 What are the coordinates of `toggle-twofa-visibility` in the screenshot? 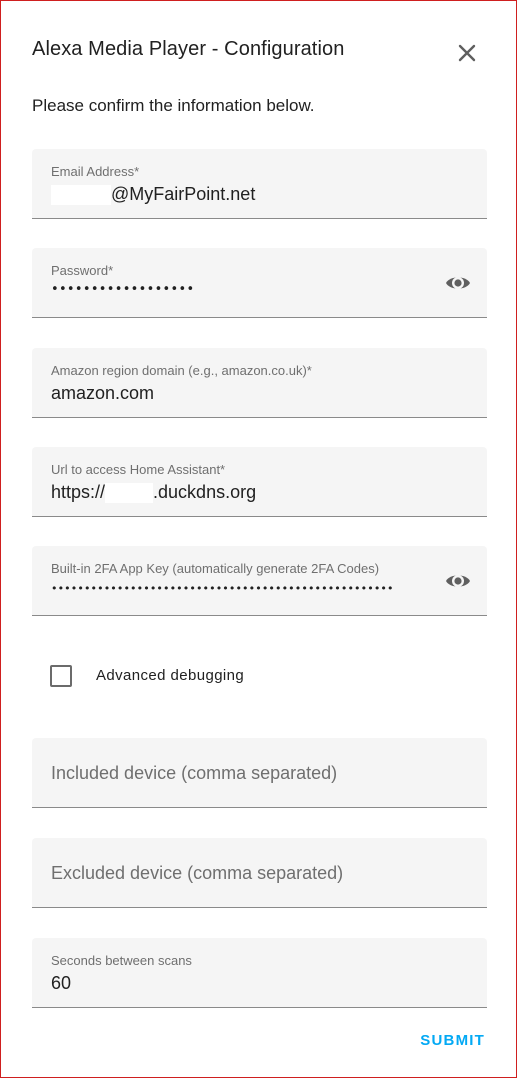 It's located at (458, 581).